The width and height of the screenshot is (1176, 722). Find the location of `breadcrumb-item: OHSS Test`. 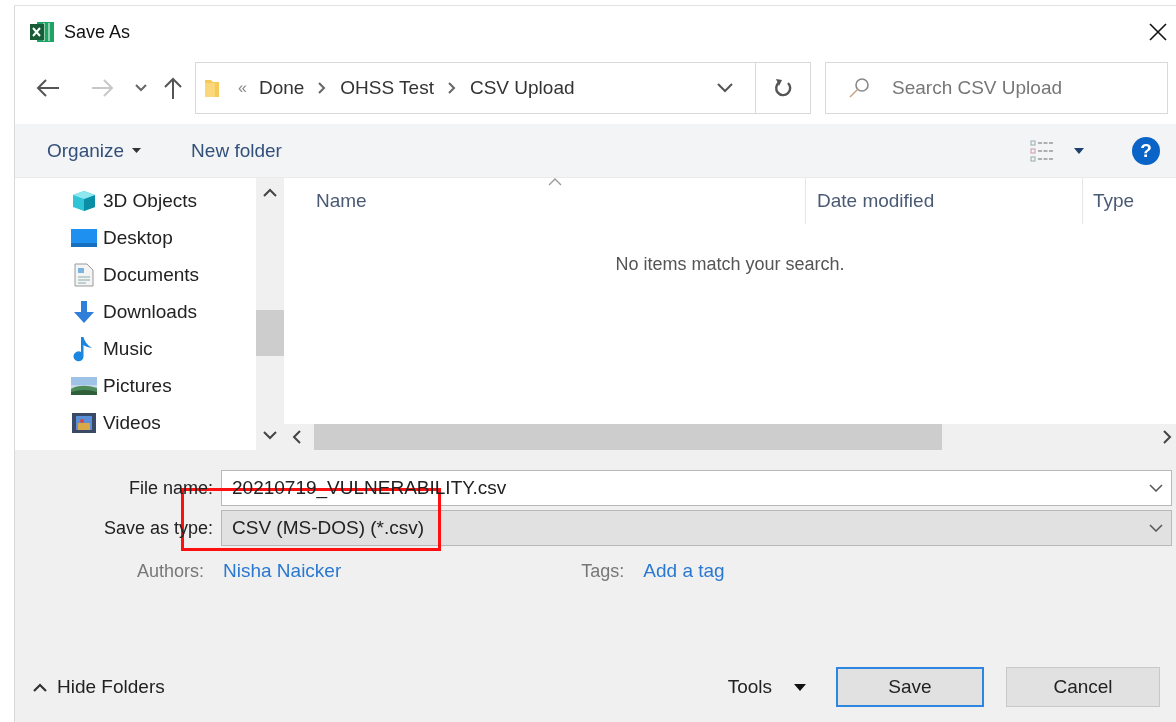

breadcrumb-item: OHSS Test is located at coordinates (387, 88).